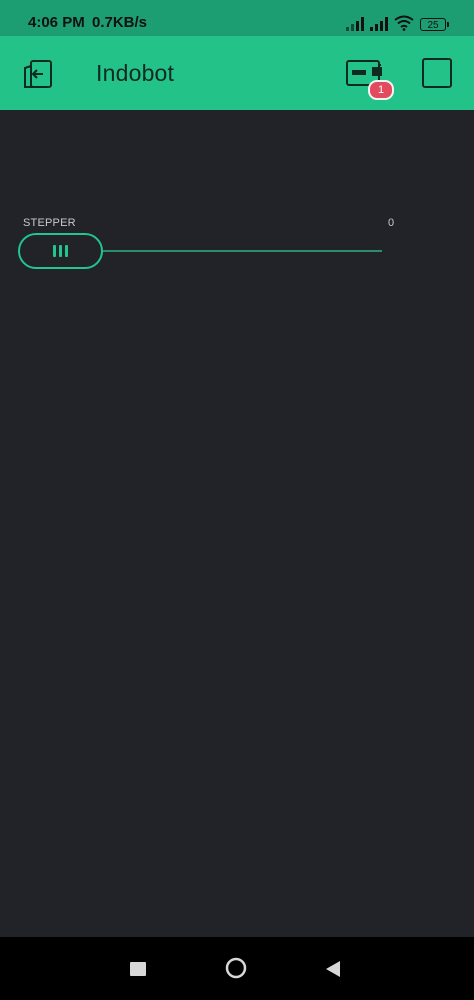  Describe the element at coordinates (49, 223) in the screenshot. I see `widget-label: STEPPER` at that location.